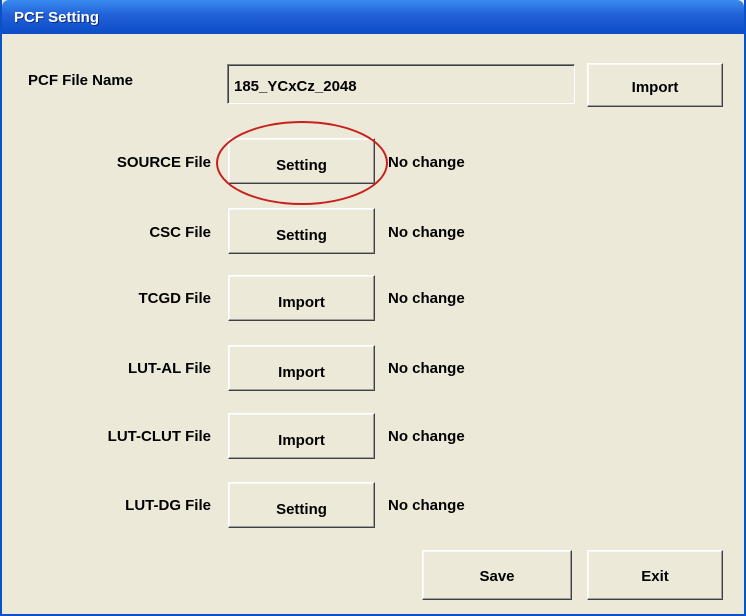 The image size is (746, 616). I want to click on lut-dg-file-label: LUT-DG File, so click(168, 505).